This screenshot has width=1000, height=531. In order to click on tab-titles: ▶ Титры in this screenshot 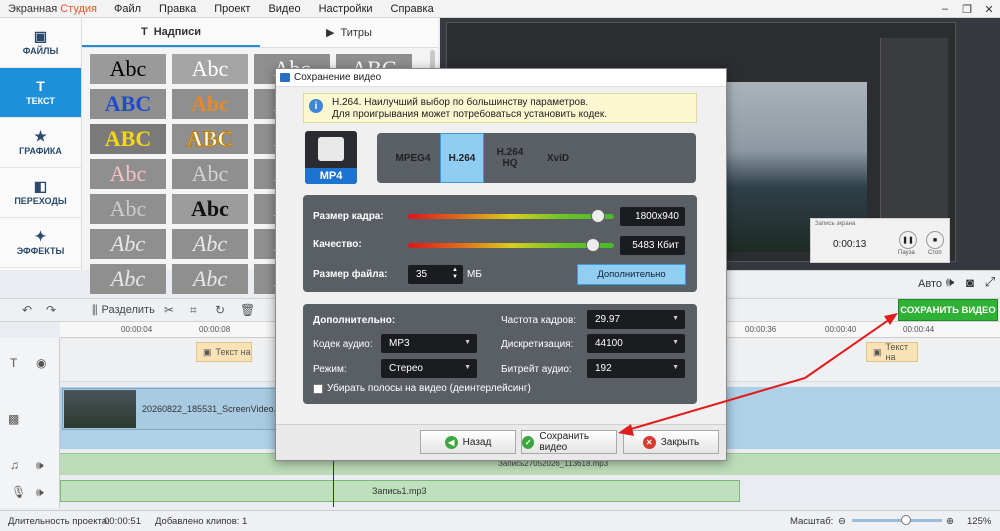, I will do `click(349, 32)`.